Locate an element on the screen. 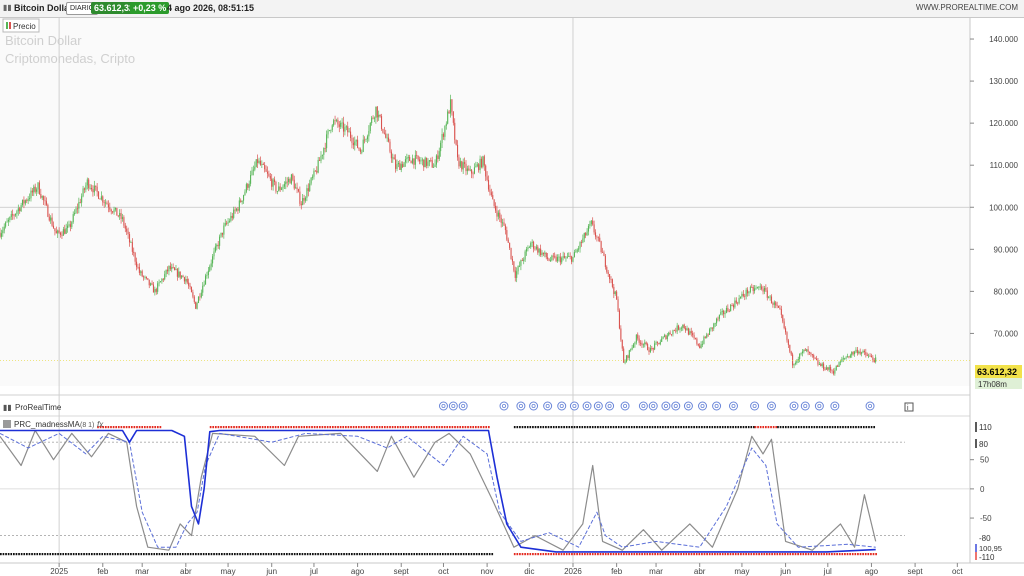  symbol-name: Bitcoin Dollar is located at coordinates (43, 8).